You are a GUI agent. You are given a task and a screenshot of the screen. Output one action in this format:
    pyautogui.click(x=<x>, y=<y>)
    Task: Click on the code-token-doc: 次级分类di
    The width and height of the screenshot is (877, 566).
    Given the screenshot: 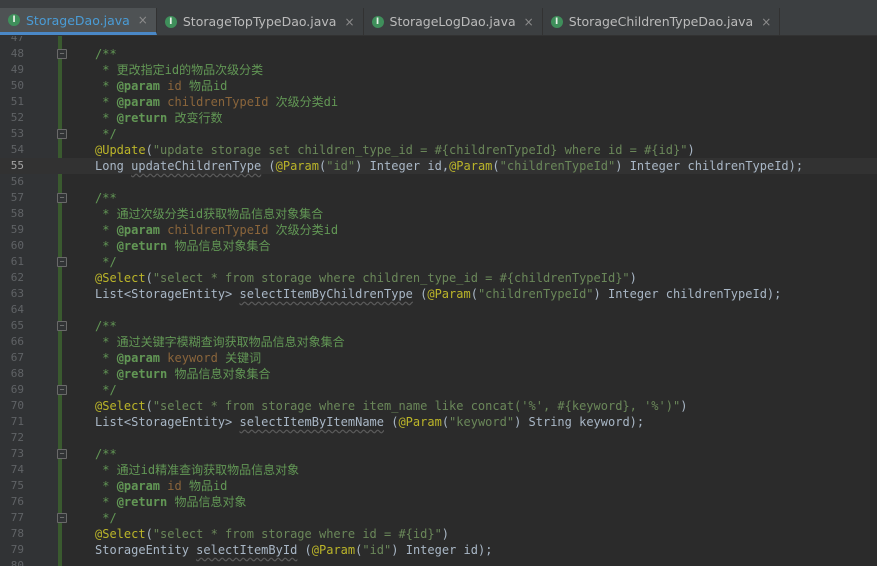 What is the action you would take?
    pyautogui.click(x=303, y=102)
    